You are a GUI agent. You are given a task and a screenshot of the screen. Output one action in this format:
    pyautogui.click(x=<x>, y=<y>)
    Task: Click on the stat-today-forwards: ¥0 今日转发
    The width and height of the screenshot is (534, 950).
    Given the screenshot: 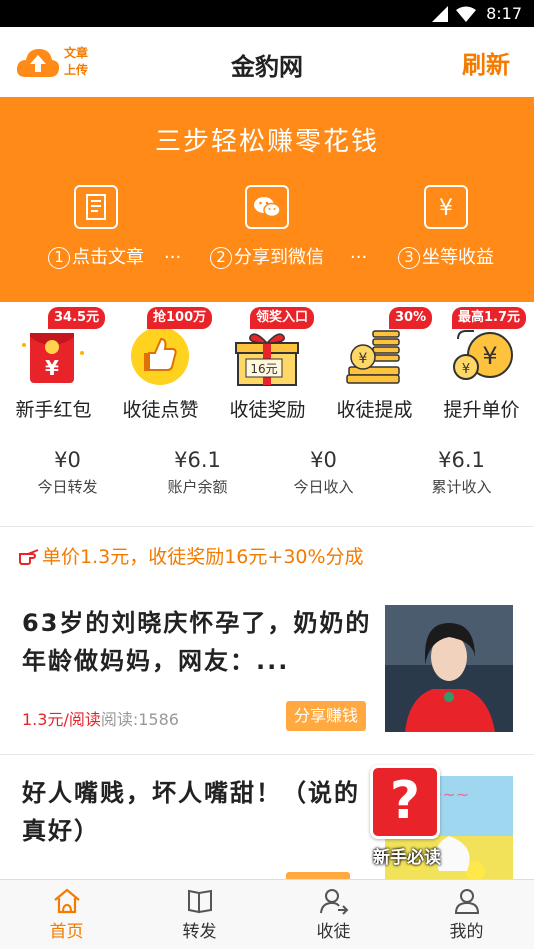 What is the action you would take?
    pyautogui.click(x=67, y=472)
    